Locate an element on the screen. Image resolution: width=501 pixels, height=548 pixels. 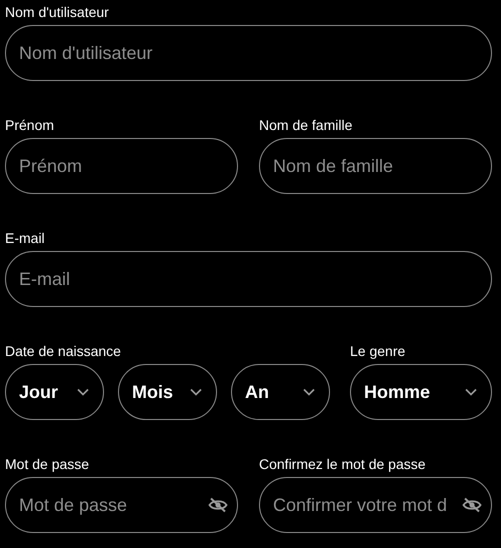
input-field: E-mail is located at coordinates (248, 279).